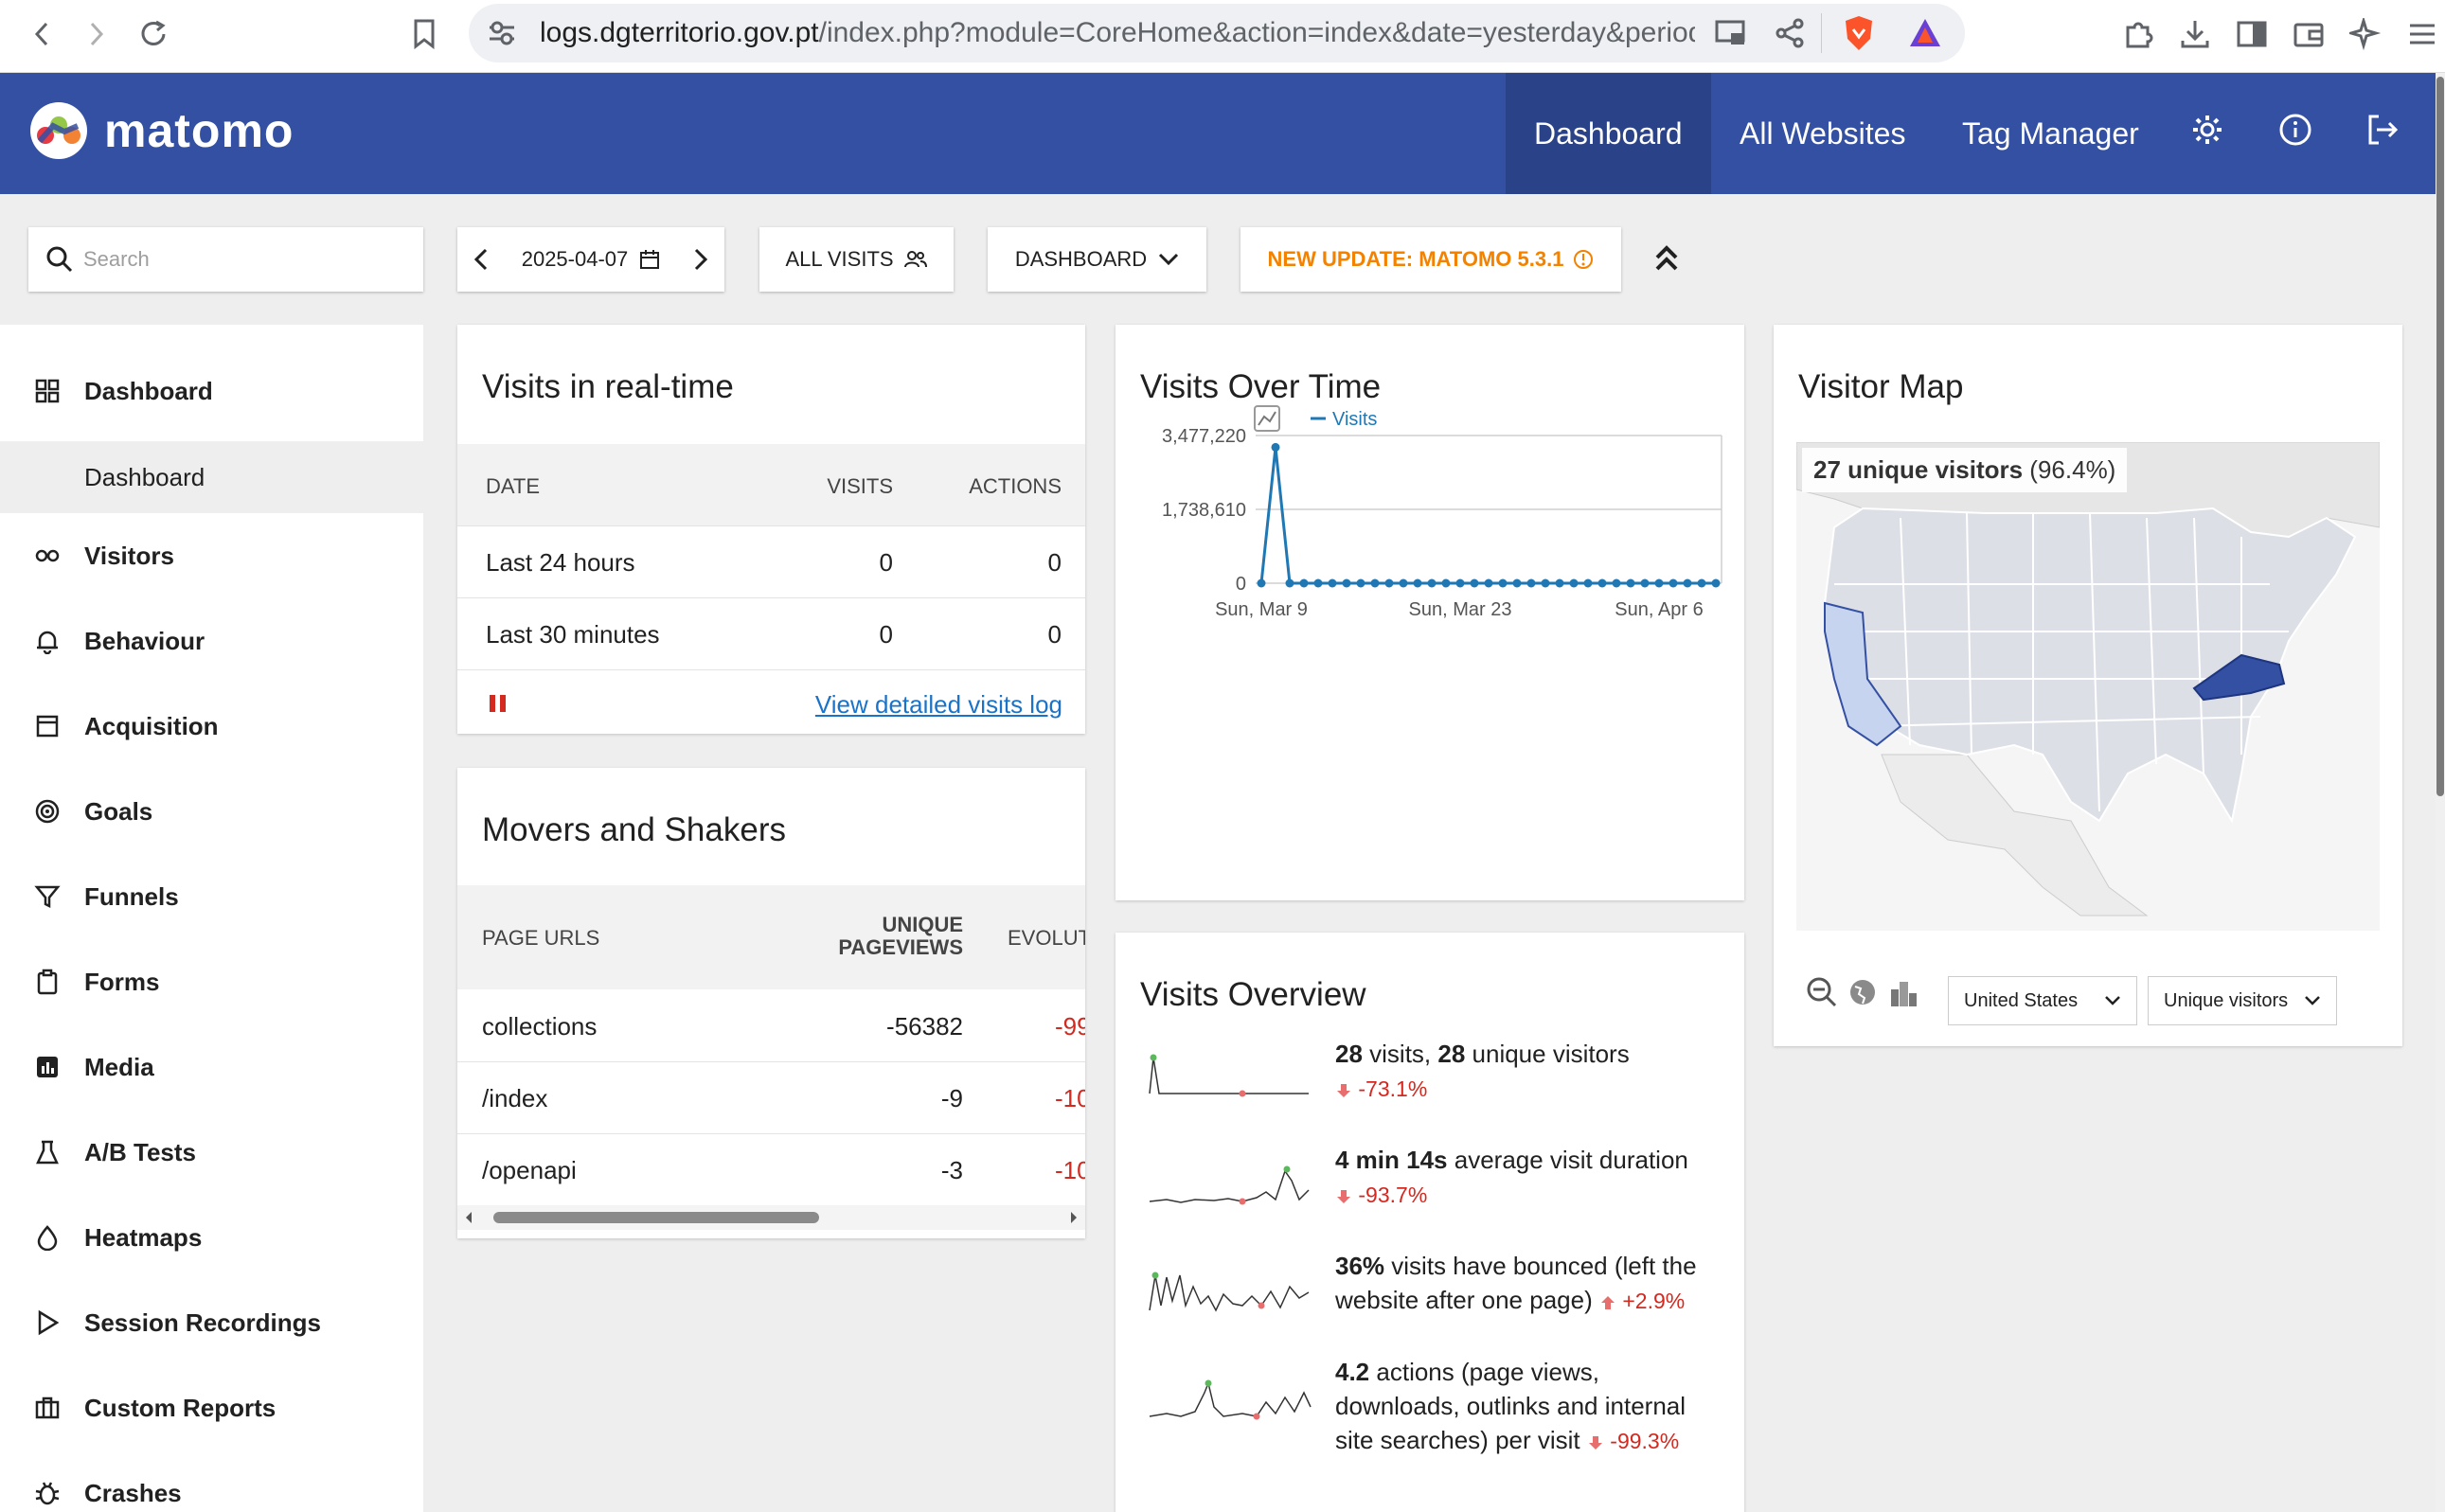  Describe the element at coordinates (2386, 133) in the screenshot. I see `logout-icon` at that location.